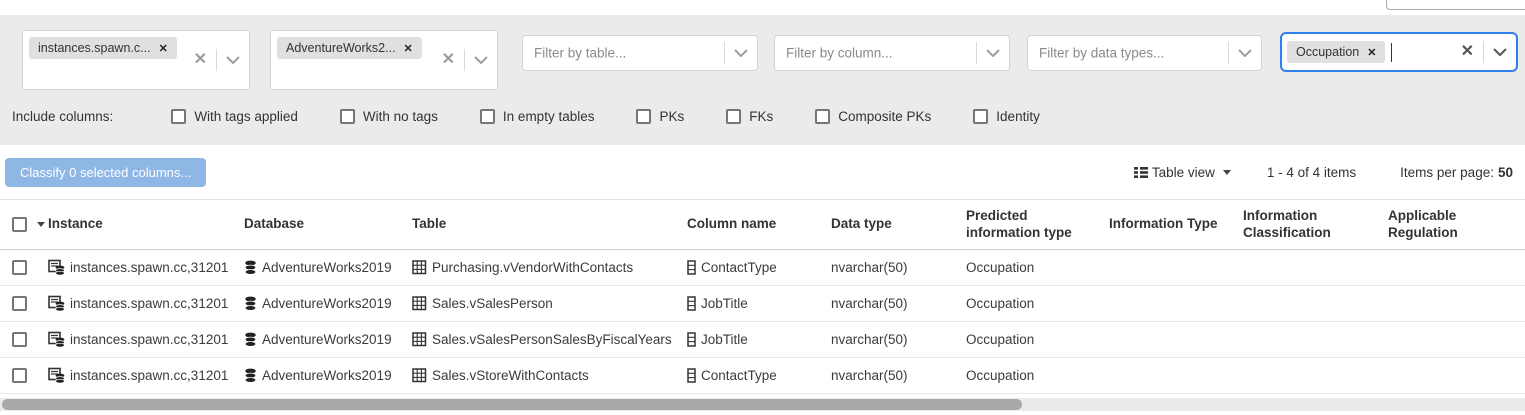  What do you see at coordinates (869, 375) in the screenshot?
I see `data-type-cell: nvarchar(50)` at bounding box center [869, 375].